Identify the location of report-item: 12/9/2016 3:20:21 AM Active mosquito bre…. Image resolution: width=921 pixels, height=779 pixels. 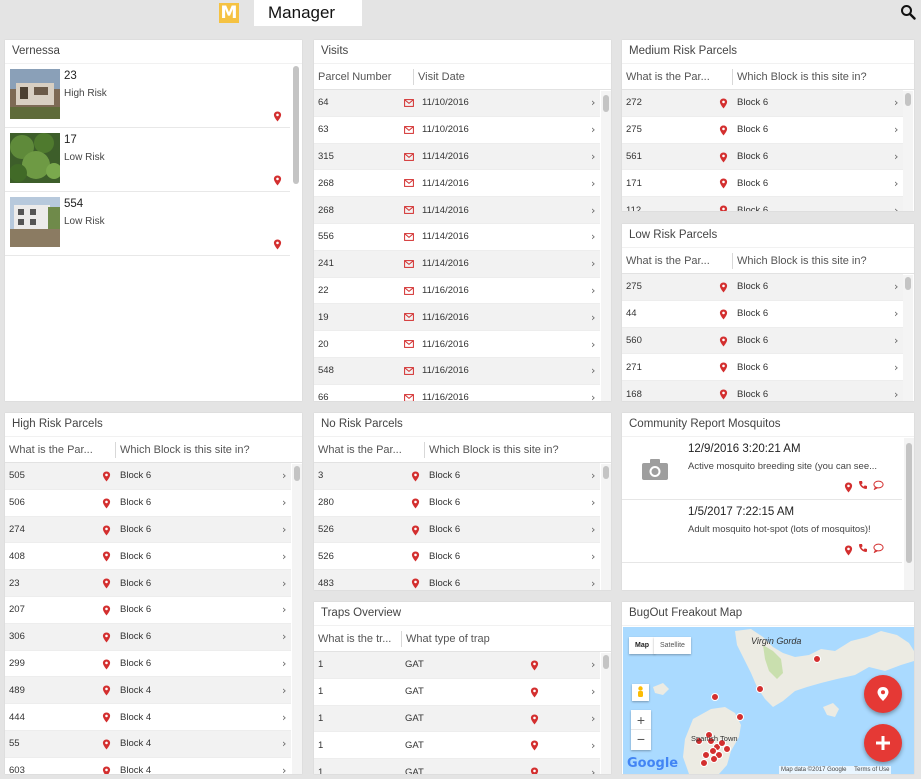
(762, 468).